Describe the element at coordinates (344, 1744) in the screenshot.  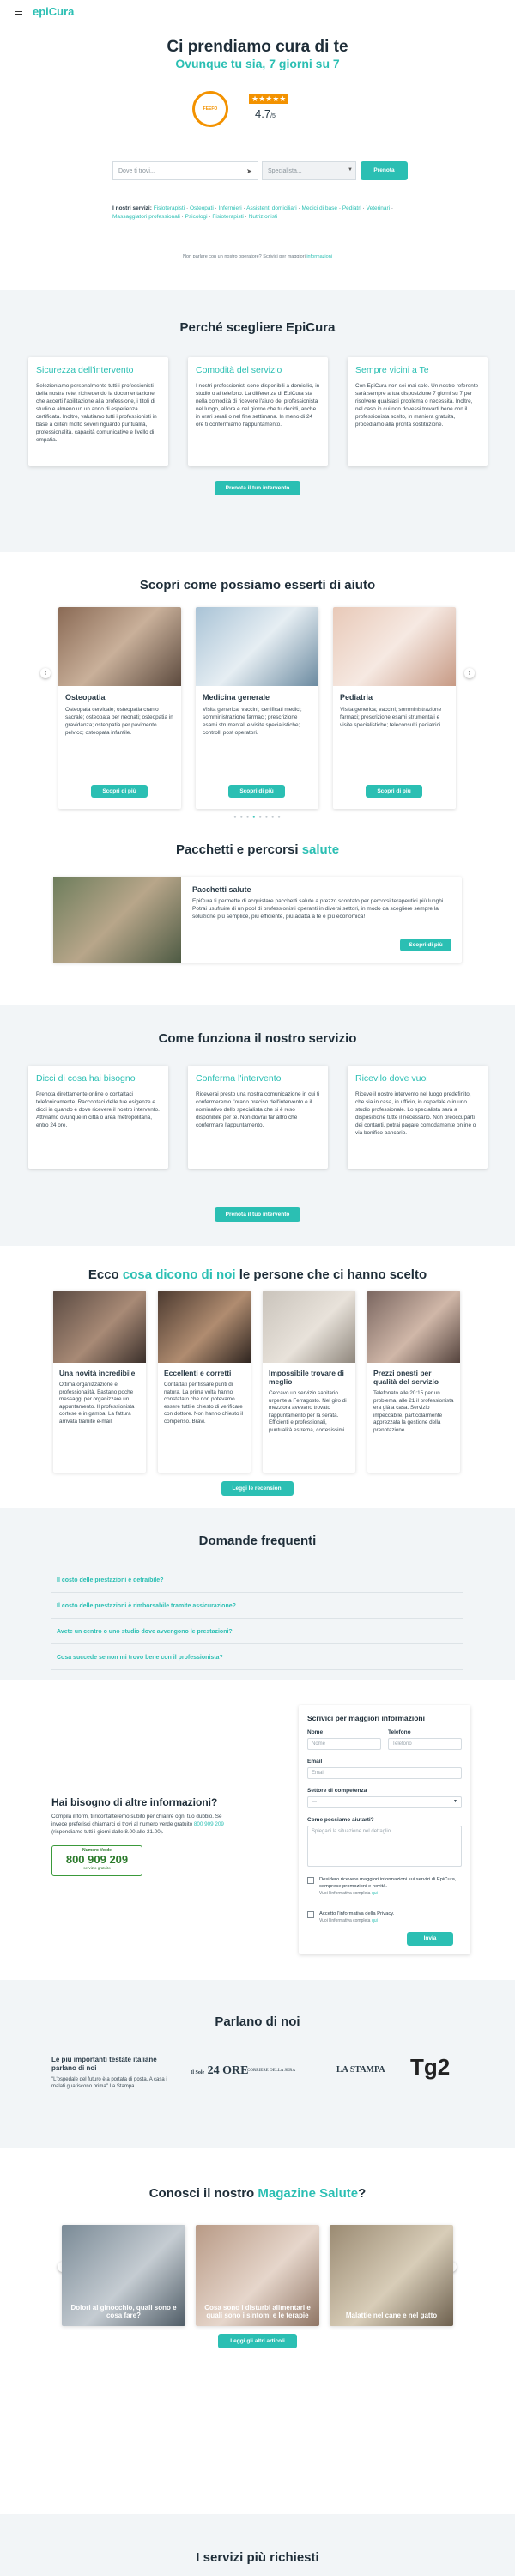
I see `name-field: Nome` at that location.